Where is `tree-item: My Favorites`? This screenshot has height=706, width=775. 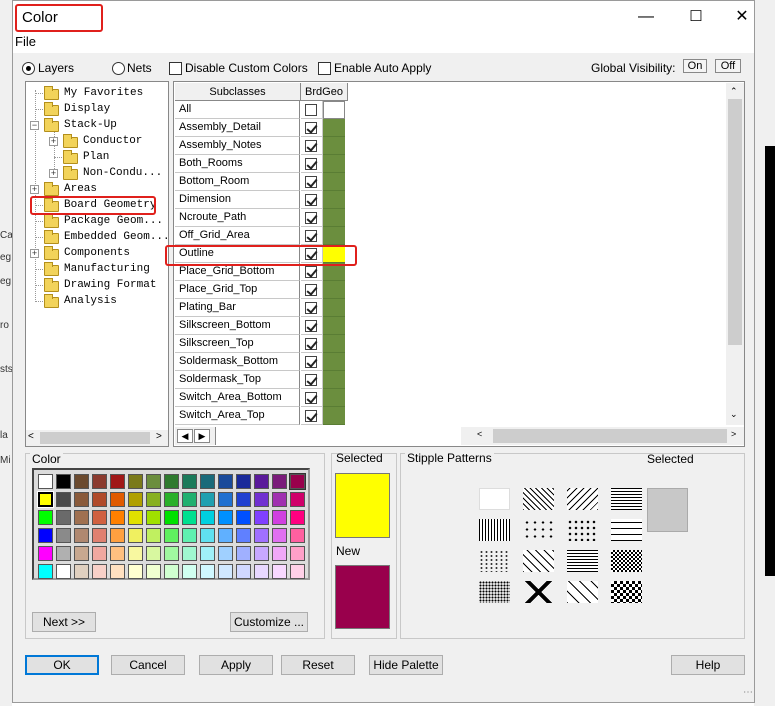 tree-item: My Favorites is located at coordinates (103, 93).